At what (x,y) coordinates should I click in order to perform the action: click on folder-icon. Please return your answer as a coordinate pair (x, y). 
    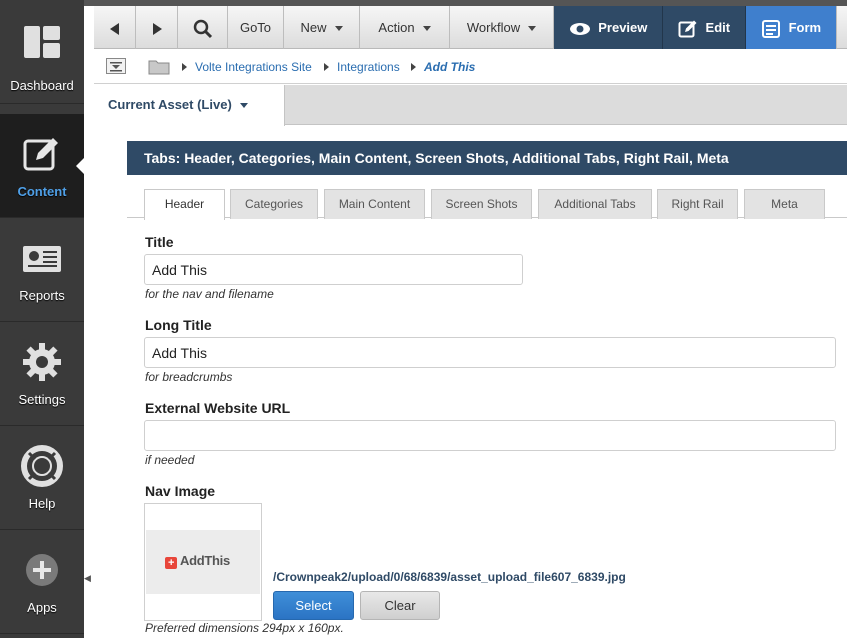
    Looking at the image, I should click on (159, 69).